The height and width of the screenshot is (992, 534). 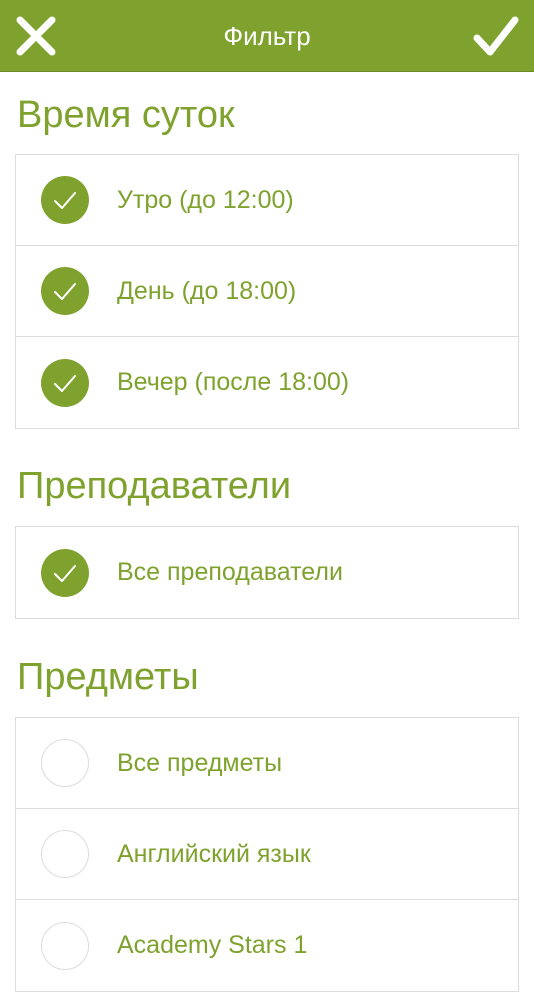 I want to click on option-evening: Вечер (после 18:00), so click(x=267, y=382).